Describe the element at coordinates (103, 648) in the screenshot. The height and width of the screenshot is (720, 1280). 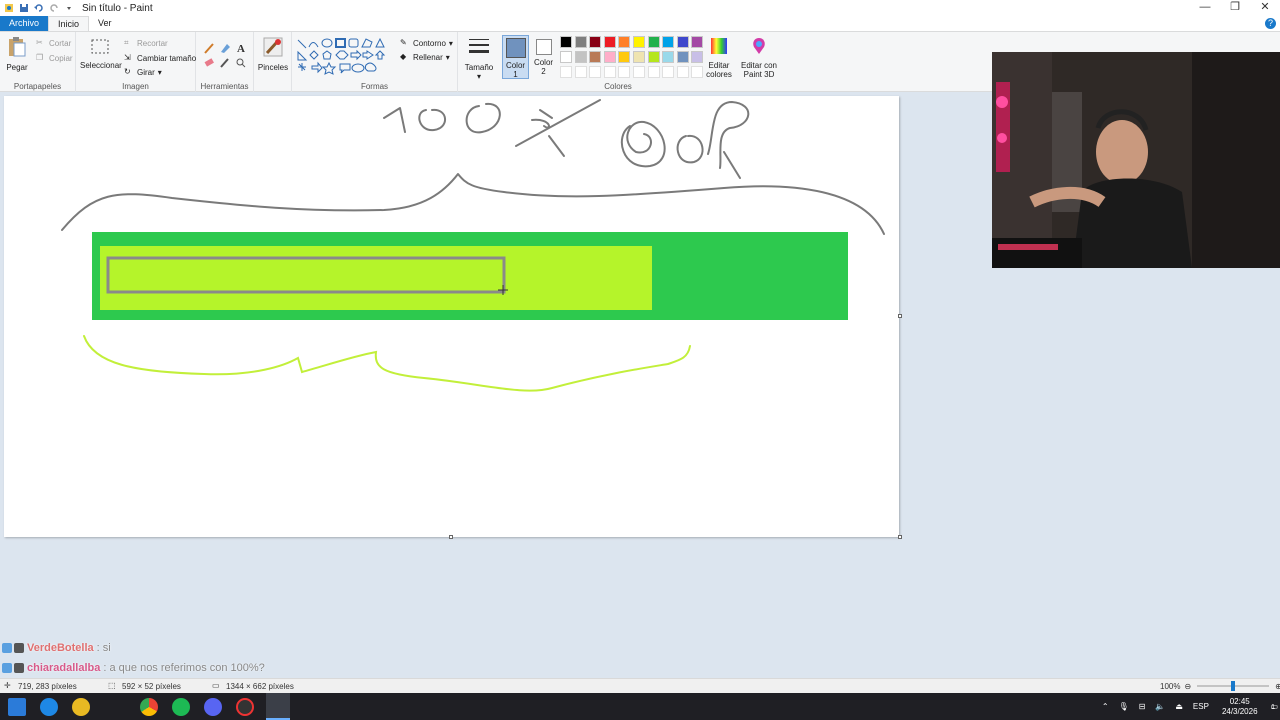
I see `chat-text: : si` at that location.